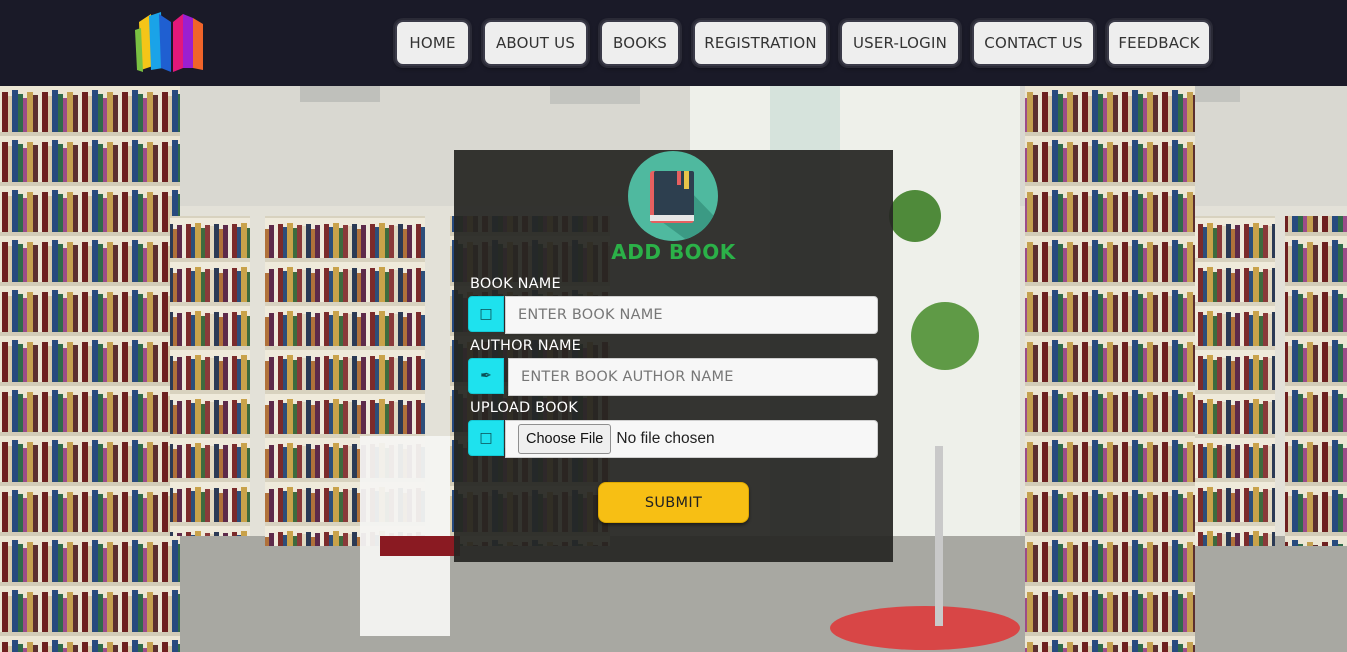 This screenshot has height=652, width=1347. What do you see at coordinates (691, 315) in the screenshot?
I see `book-name-input` at bounding box center [691, 315].